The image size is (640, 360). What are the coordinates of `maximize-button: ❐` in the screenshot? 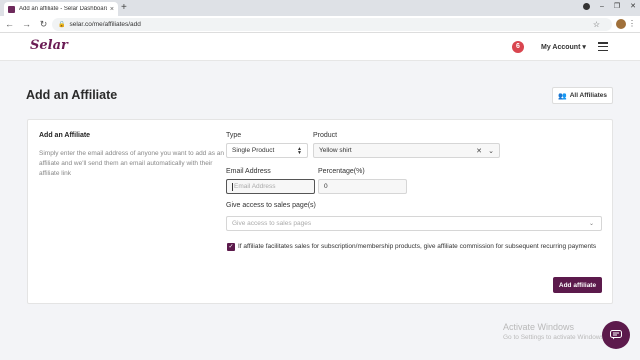 It's located at (617, 6).